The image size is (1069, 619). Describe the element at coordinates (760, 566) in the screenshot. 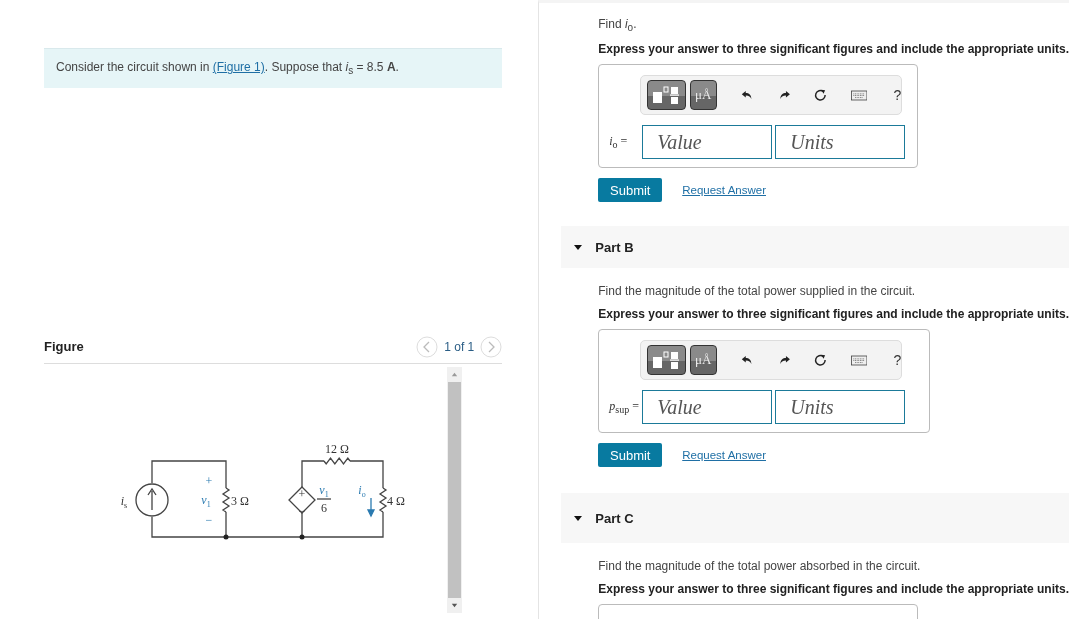

I see `question-text: Find the magnitude of the total power absorbed in the circuit.` at that location.